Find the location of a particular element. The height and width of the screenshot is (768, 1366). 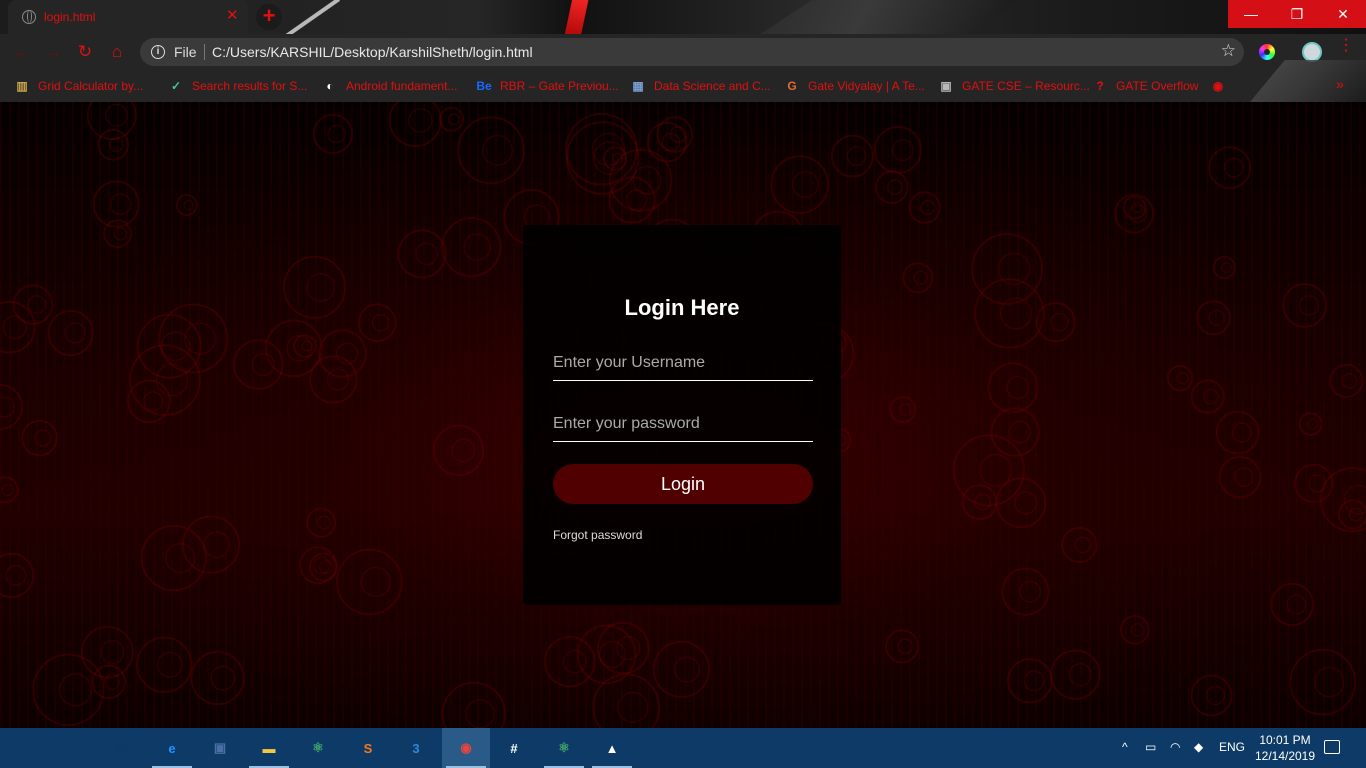

close-window-button: ✕ is located at coordinates (1343, 14).